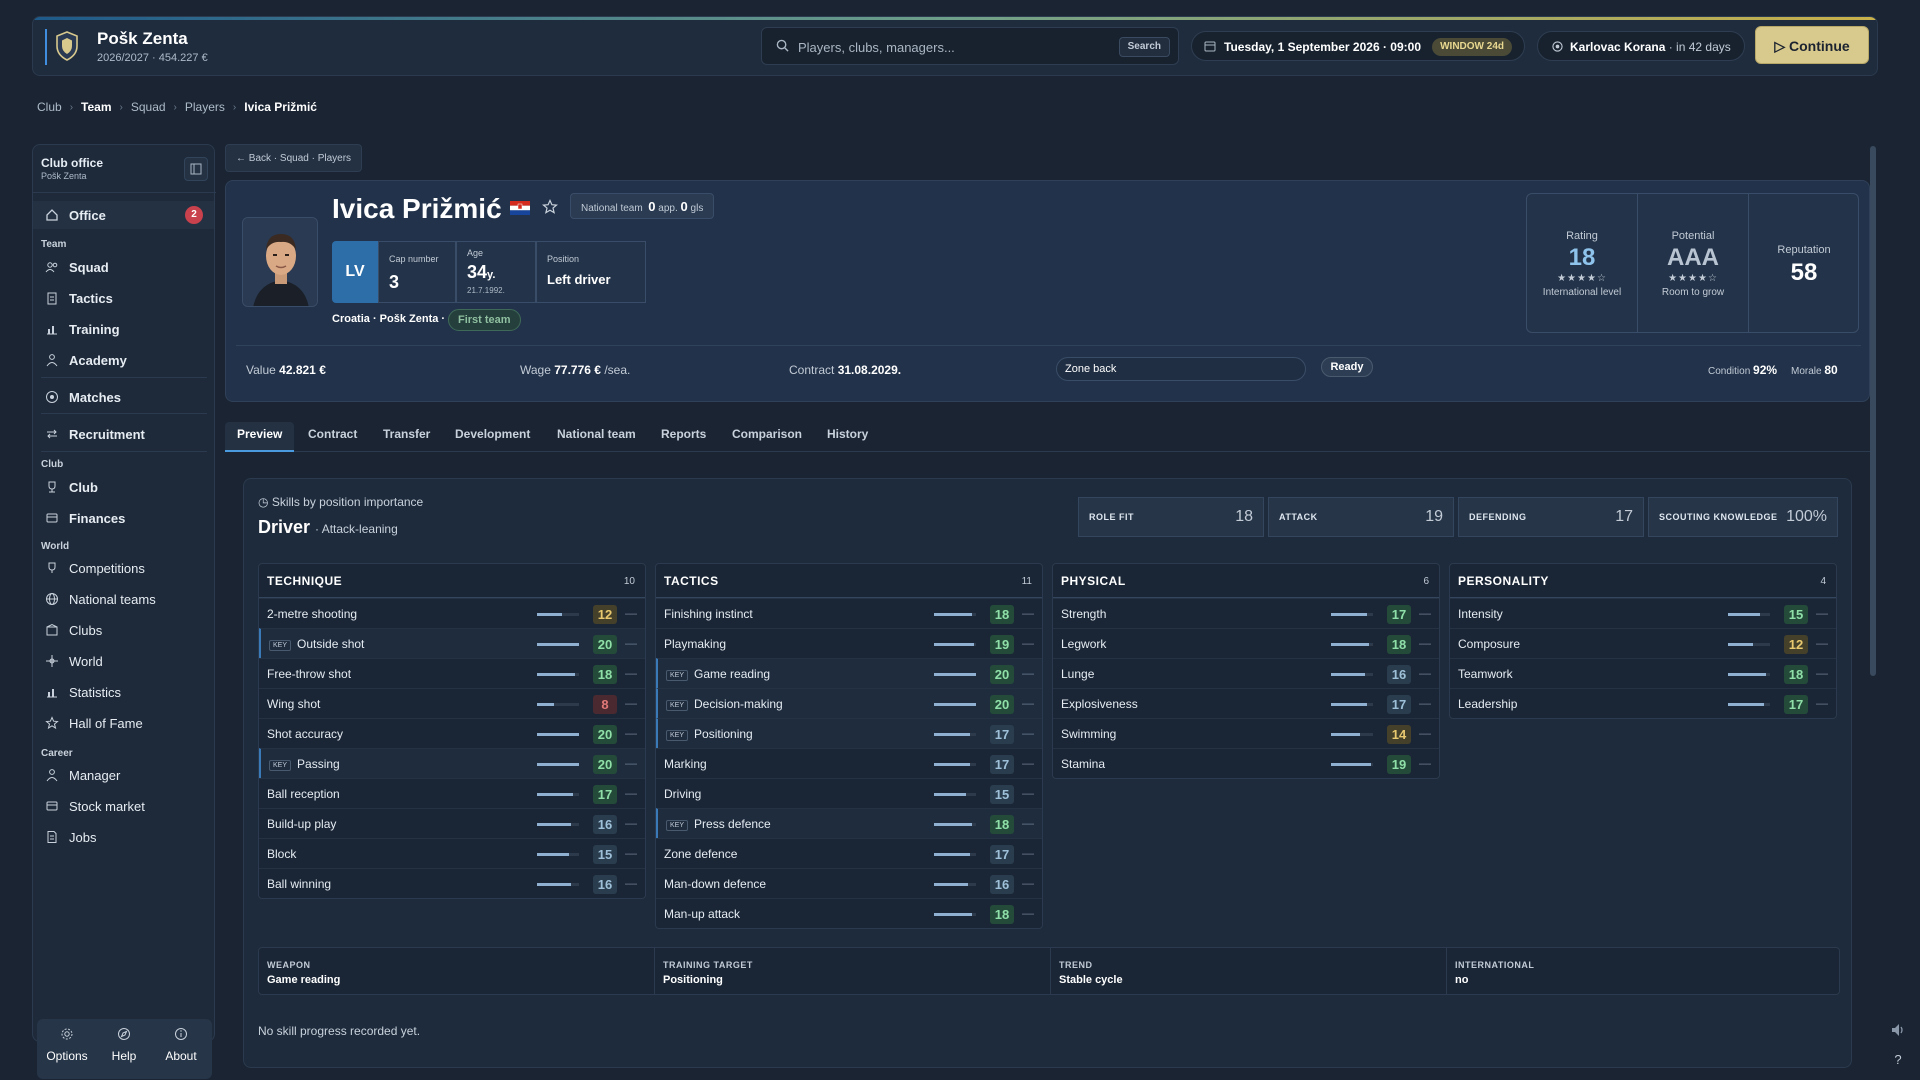  What do you see at coordinates (452, 883) in the screenshot?
I see `skill-row: Ball winning 16 —` at bounding box center [452, 883].